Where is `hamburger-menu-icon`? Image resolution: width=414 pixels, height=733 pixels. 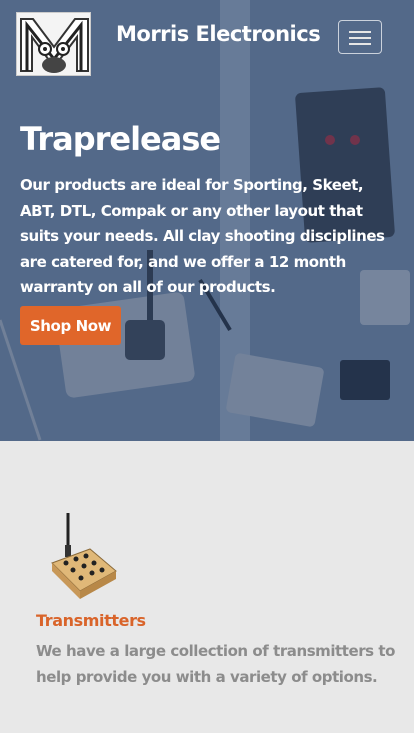
hamburger-menu-icon is located at coordinates (360, 37).